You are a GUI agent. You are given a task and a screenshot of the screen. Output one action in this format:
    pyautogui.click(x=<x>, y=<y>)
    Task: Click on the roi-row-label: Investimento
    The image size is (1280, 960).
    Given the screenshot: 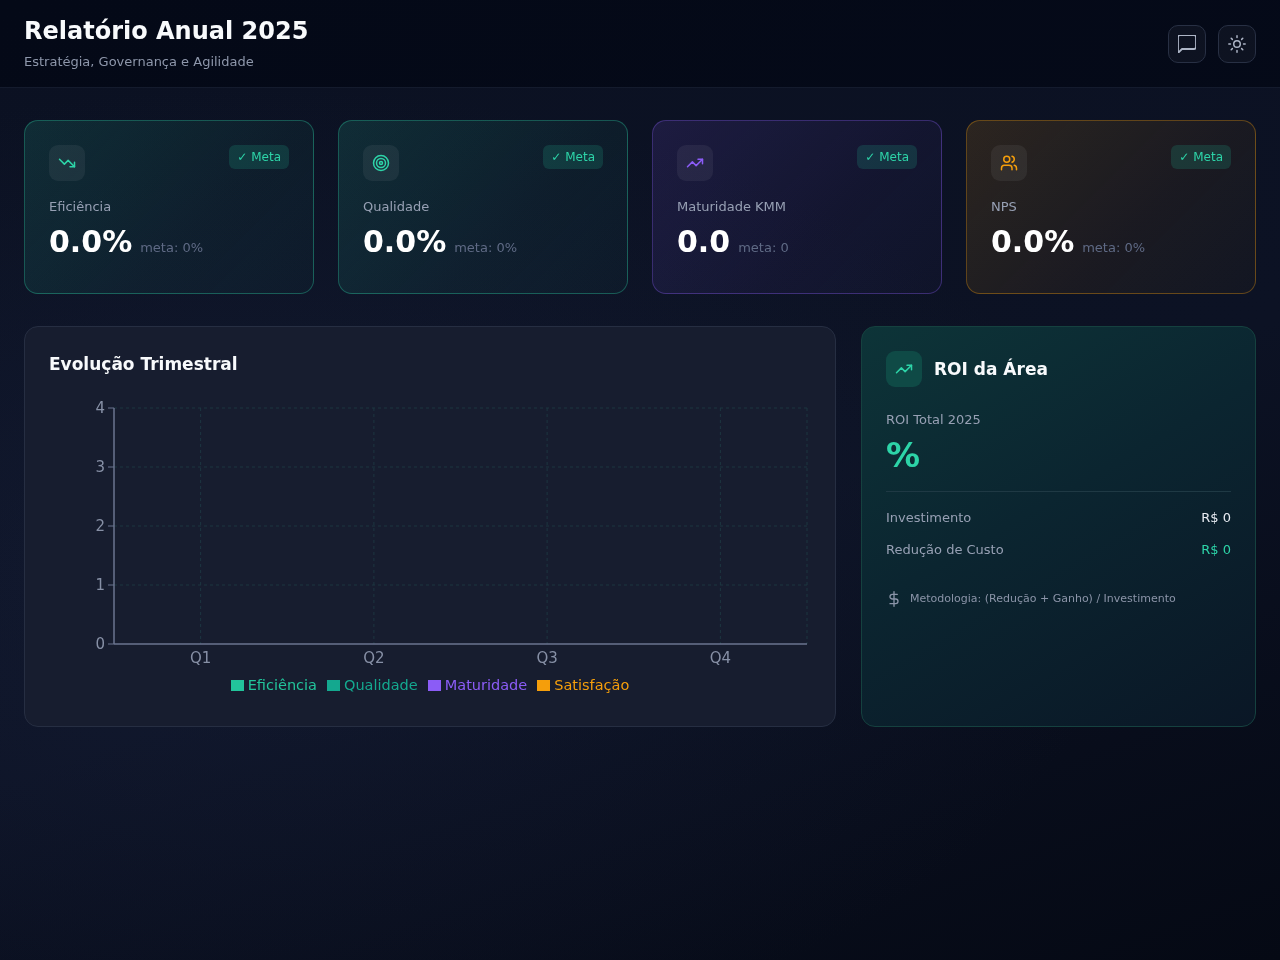 What is the action you would take?
    pyautogui.click(x=929, y=518)
    